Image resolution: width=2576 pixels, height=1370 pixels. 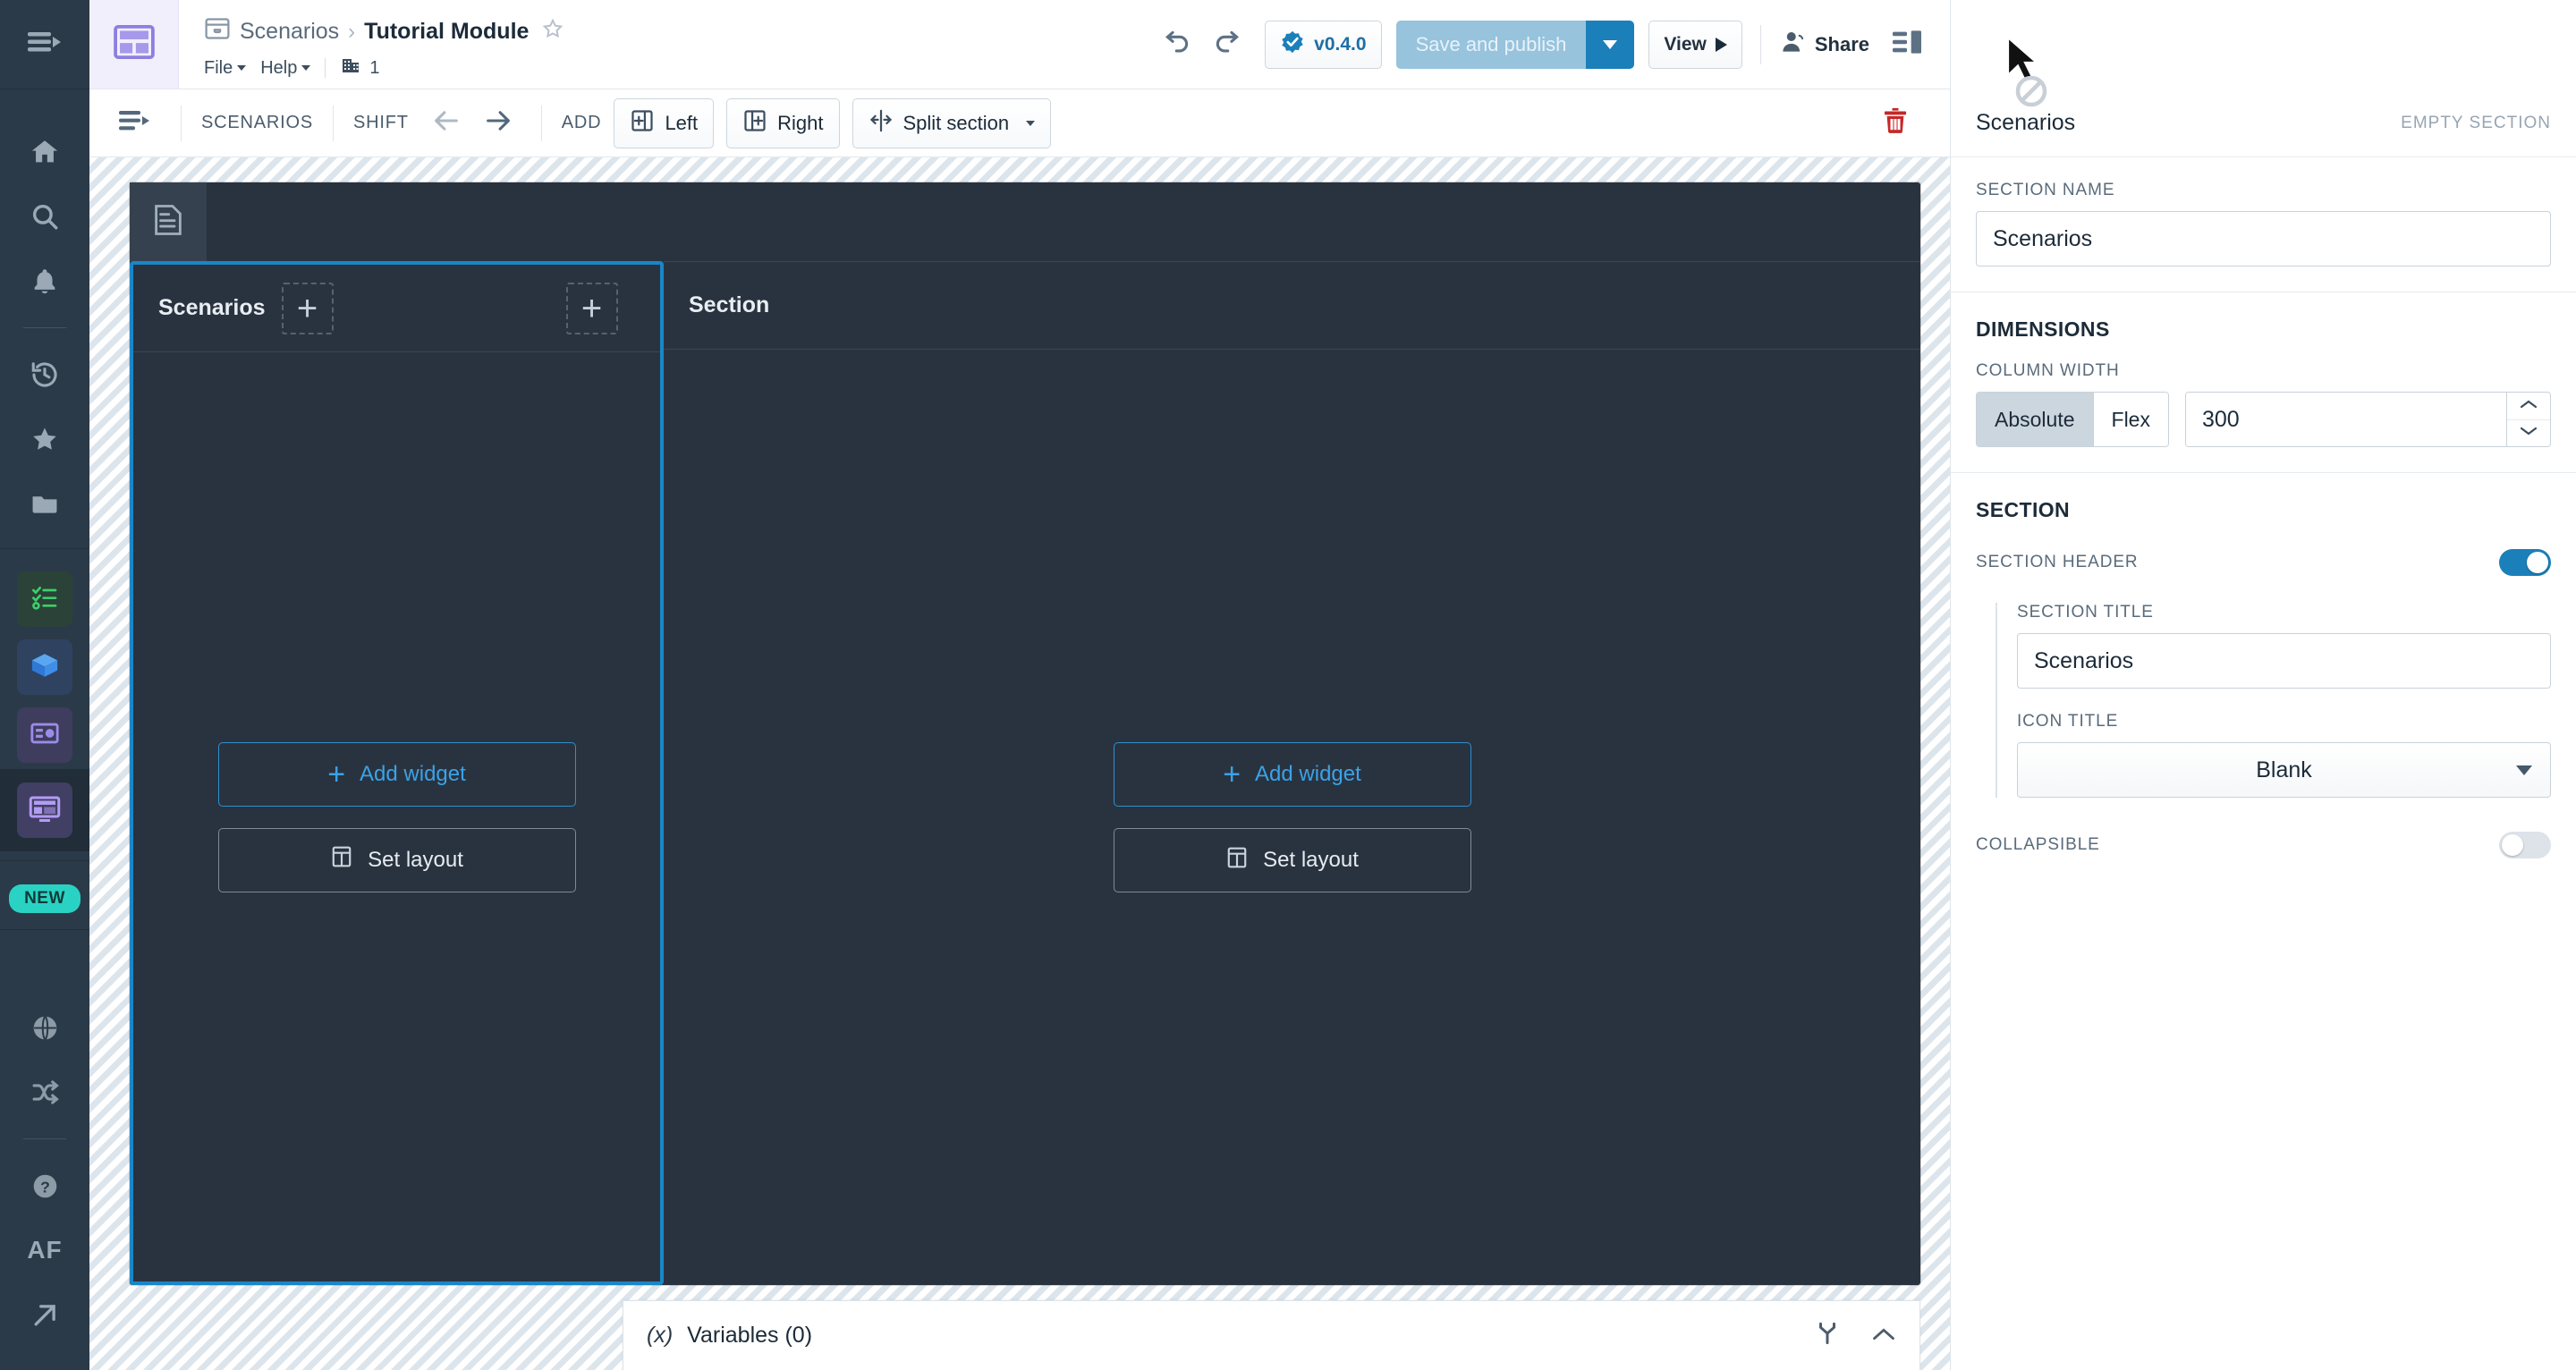 What do you see at coordinates (285, 68) in the screenshot?
I see `menu-help: Help` at bounding box center [285, 68].